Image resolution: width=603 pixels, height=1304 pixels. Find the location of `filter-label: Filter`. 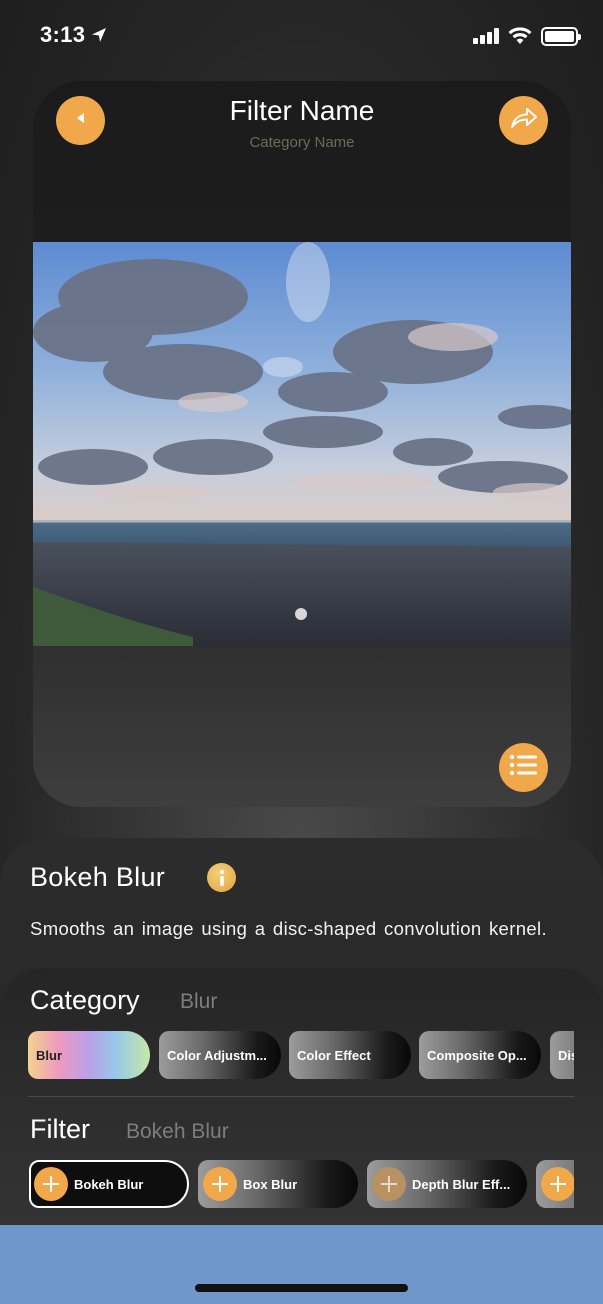

filter-label: Filter is located at coordinates (60, 1129).